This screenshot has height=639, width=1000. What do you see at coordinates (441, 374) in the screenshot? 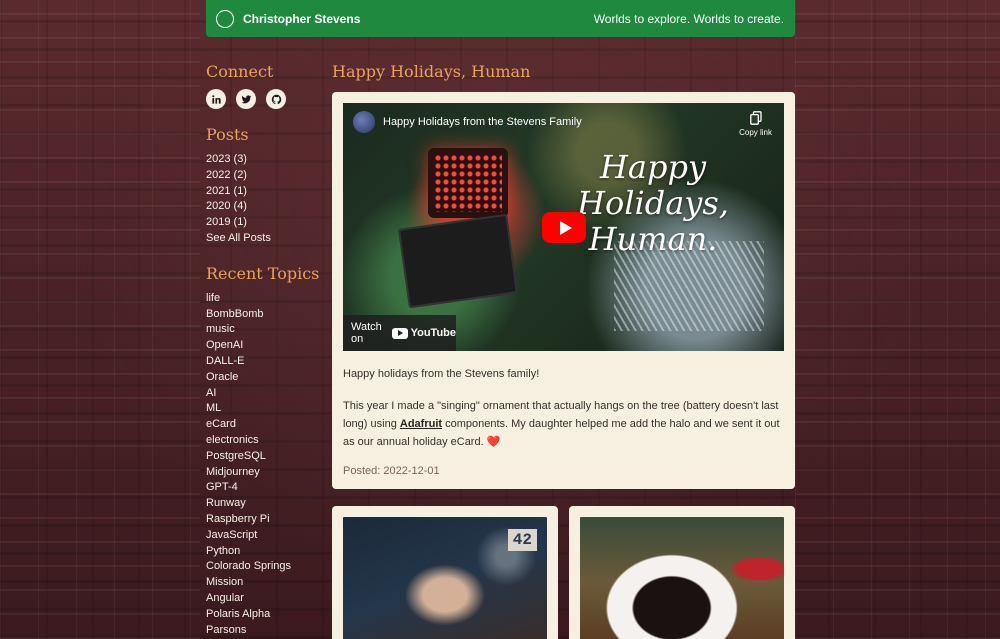
I see `post-paragraph: Happy holidays from the Stevens family!` at bounding box center [441, 374].